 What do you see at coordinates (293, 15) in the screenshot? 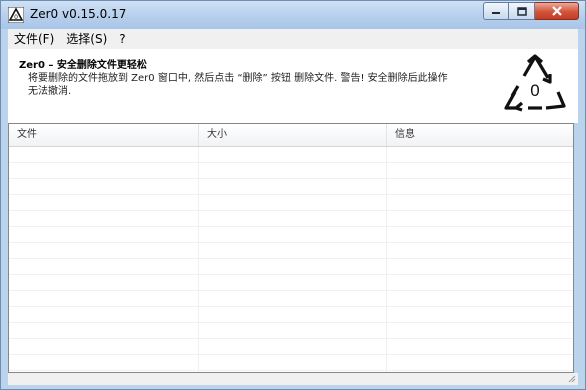
I see `title-bar: 0 Zer0 v0.15.0.17` at bounding box center [293, 15].